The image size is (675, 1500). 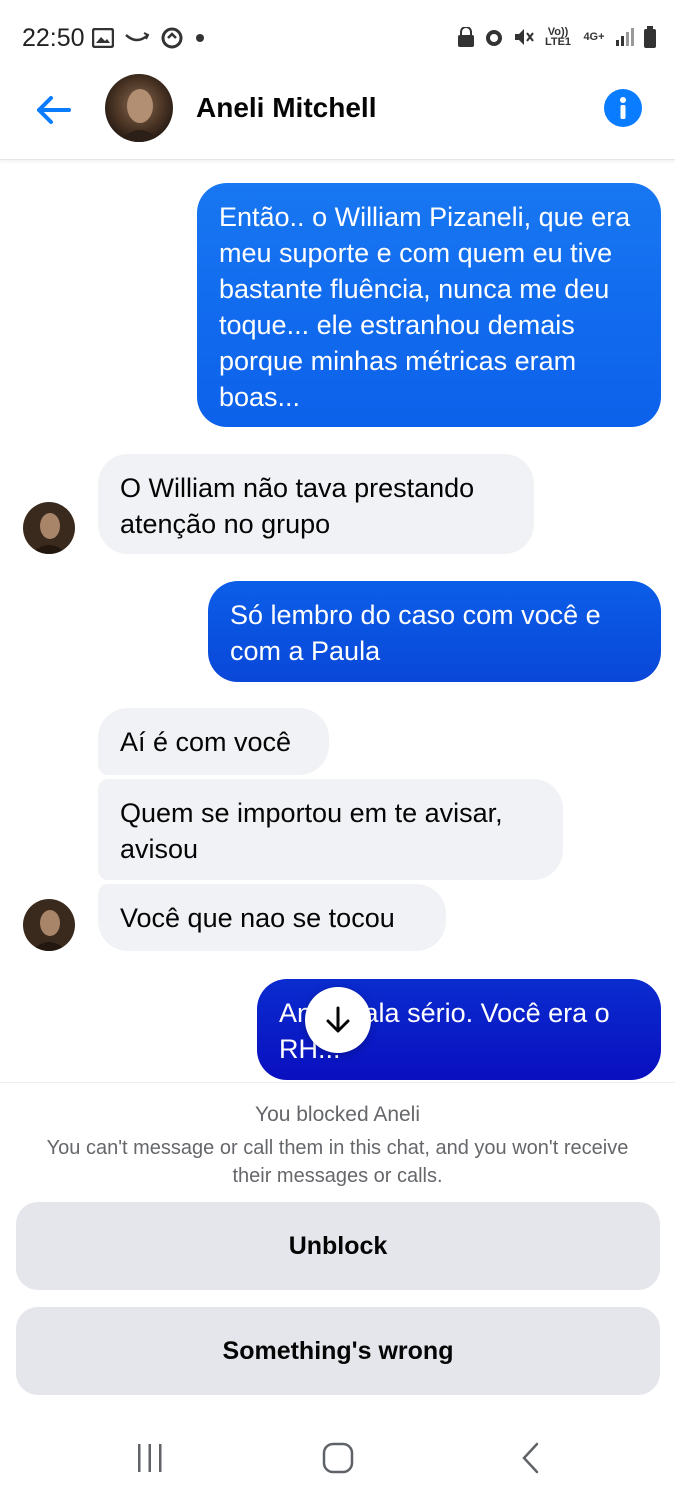 I want to click on battery-icon, so click(x=650, y=37).